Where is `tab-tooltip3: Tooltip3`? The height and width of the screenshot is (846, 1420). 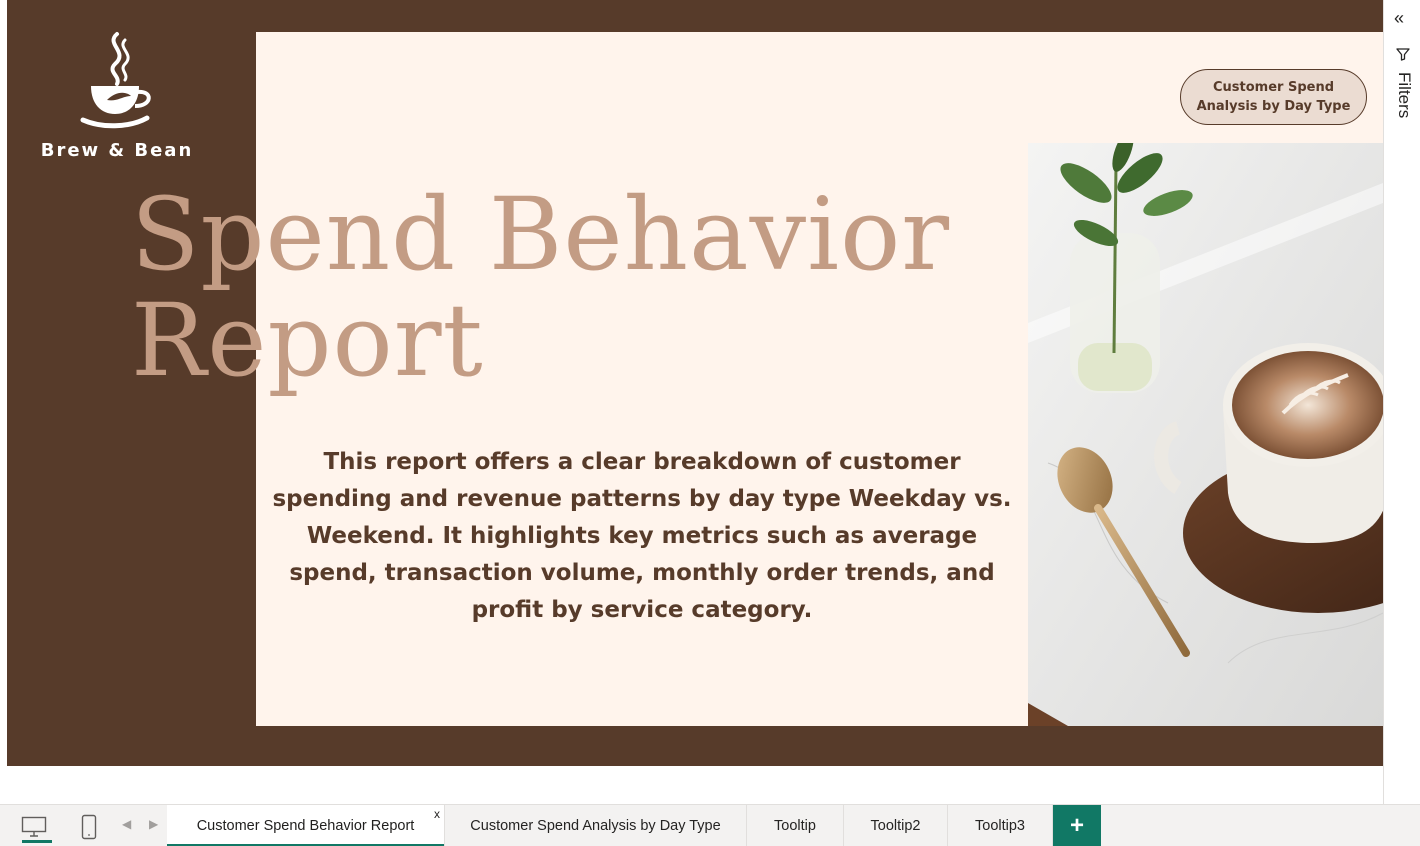 tab-tooltip3: Tooltip3 is located at coordinates (1000, 825).